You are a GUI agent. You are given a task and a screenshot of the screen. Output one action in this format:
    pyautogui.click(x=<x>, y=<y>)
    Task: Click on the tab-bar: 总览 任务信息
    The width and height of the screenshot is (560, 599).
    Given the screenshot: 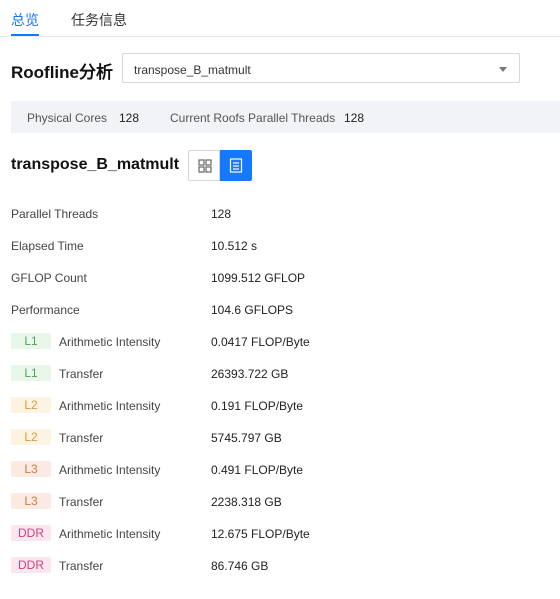 What is the action you would take?
    pyautogui.click(x=280, y=18)
    